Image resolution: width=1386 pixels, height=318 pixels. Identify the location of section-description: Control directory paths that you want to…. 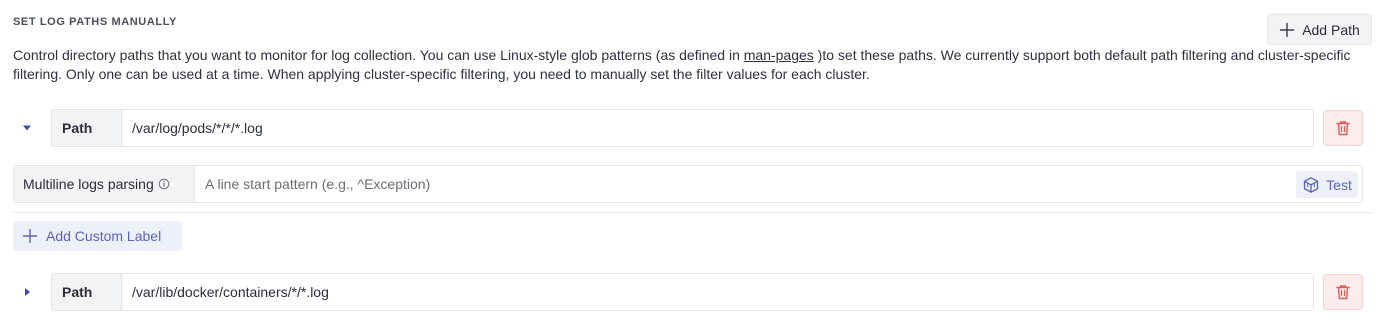
(683, 64).